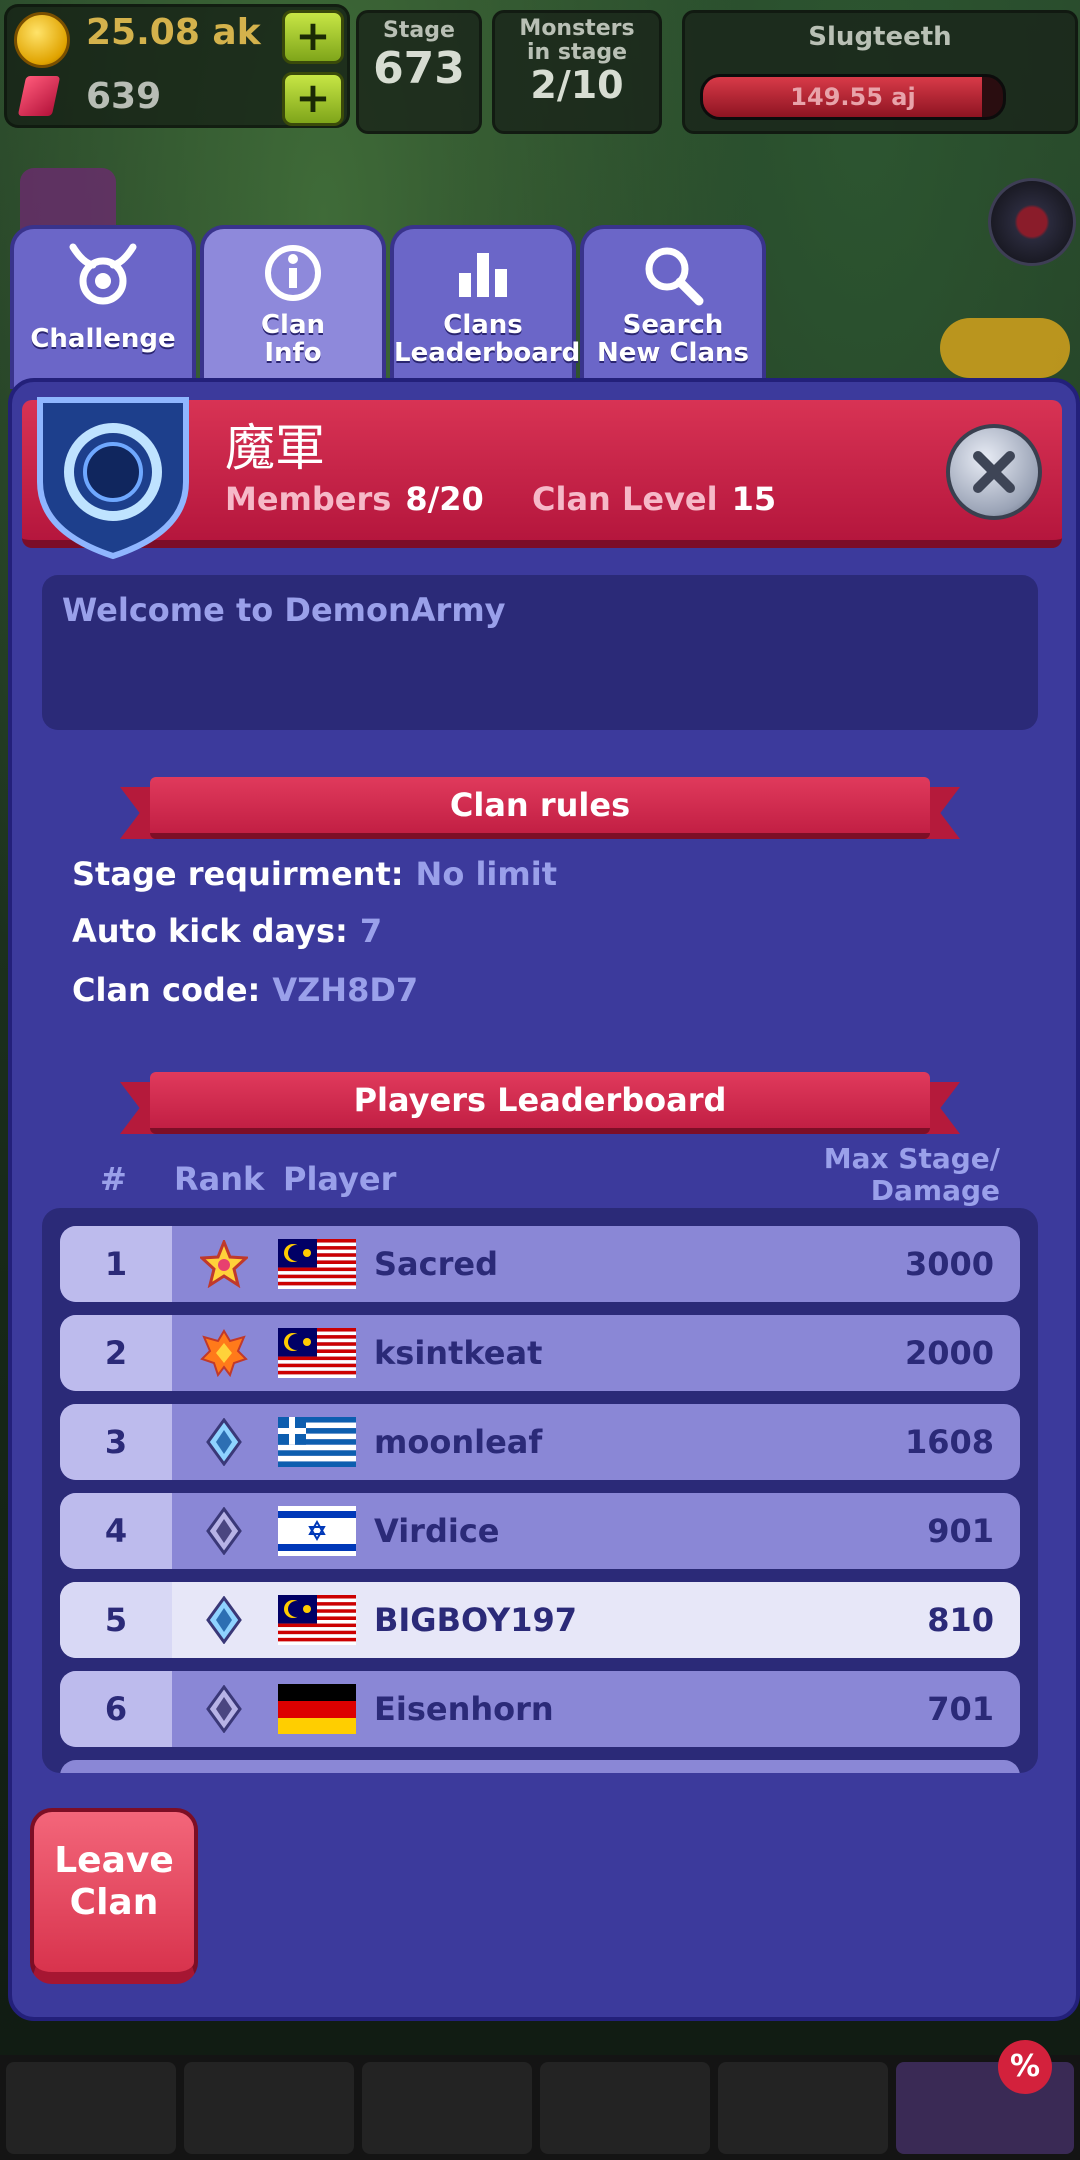 The height and width of the screenshot is (2160, 1080). I want to click on shop-sale-badge: %, so click(1025, 2067).